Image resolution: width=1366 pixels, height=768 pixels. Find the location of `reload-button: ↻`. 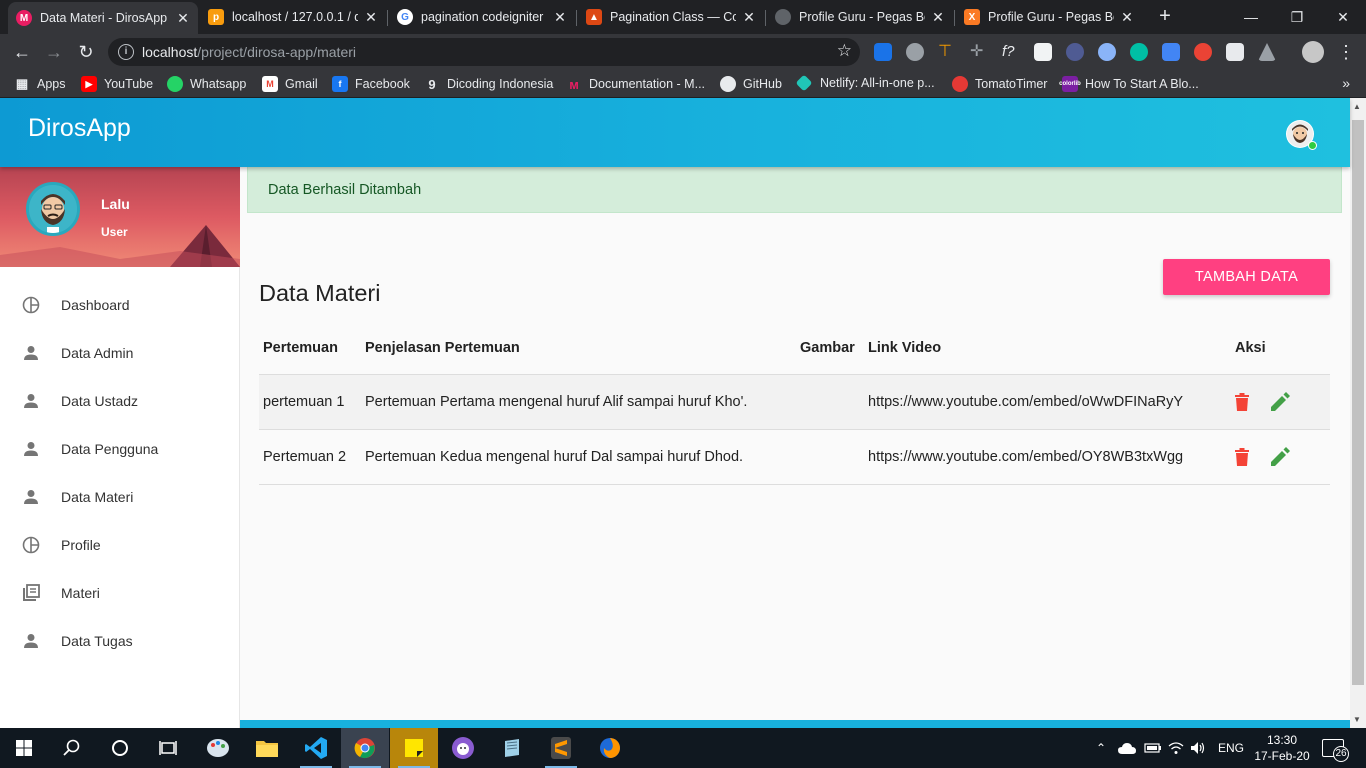

reload-button: ↻ is located at coordinates (86, 52).